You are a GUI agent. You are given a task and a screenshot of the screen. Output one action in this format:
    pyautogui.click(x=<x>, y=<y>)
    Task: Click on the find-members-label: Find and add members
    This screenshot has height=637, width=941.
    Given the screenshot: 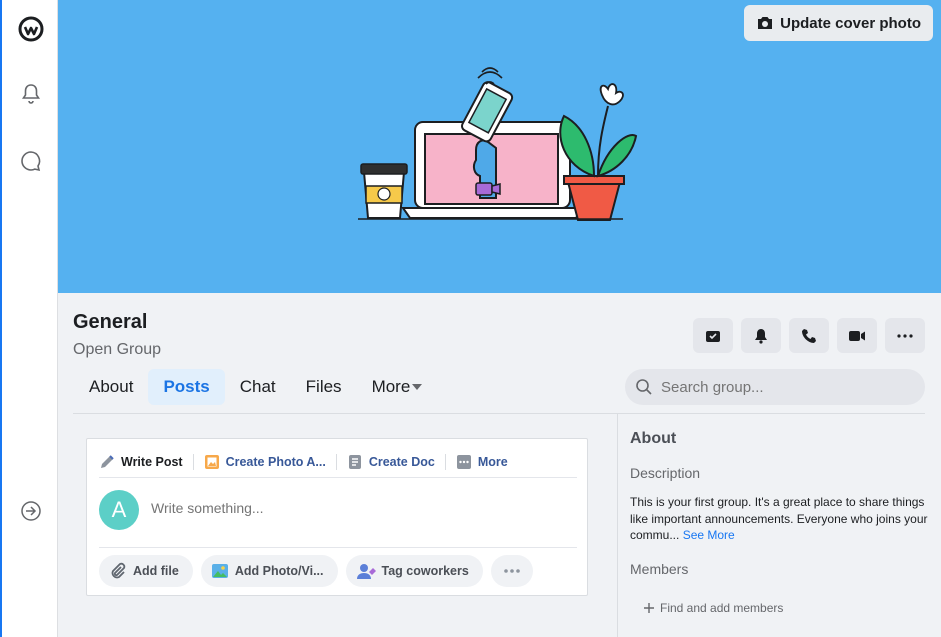 What is the action you would take?
    pyautogui.click(x=722, y=608)
    